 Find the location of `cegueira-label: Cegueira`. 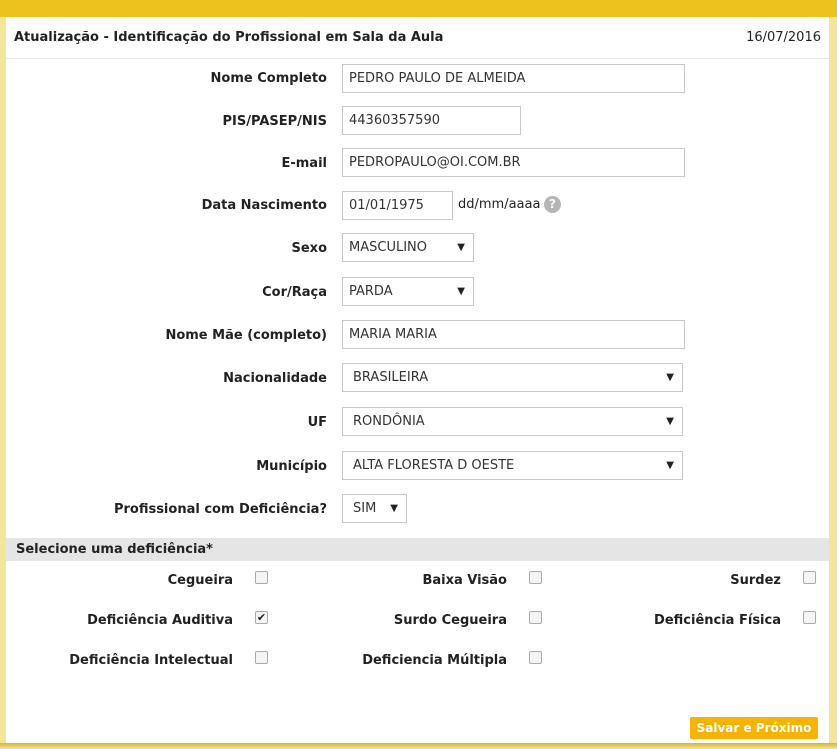

cegueira-label: Cegueira is located at coordinates (200, 580).